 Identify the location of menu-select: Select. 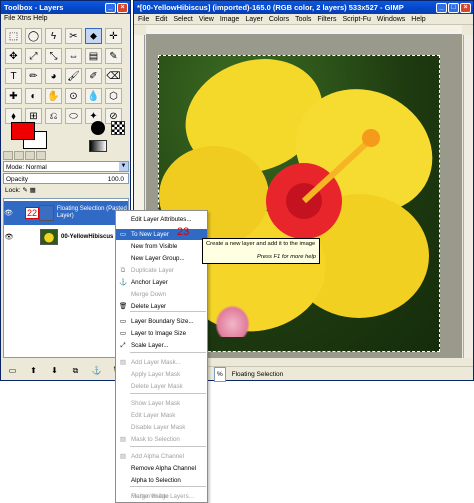
(182, 19).